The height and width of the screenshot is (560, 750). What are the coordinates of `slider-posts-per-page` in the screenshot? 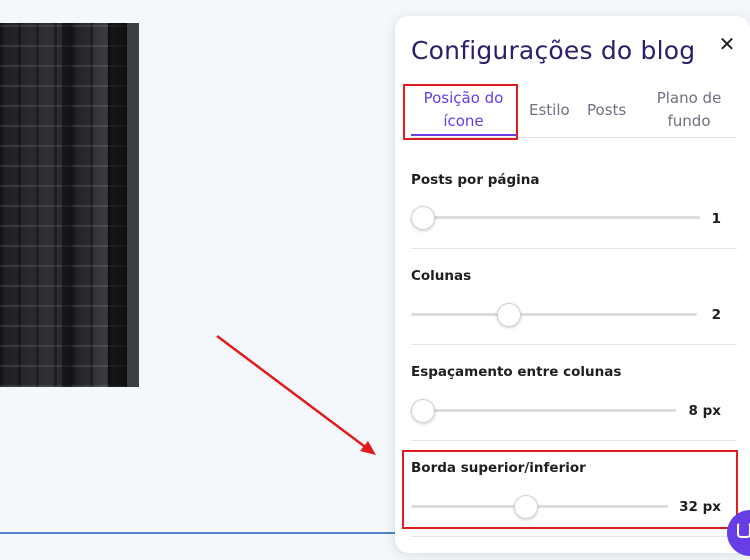 It's located at (555, 217).